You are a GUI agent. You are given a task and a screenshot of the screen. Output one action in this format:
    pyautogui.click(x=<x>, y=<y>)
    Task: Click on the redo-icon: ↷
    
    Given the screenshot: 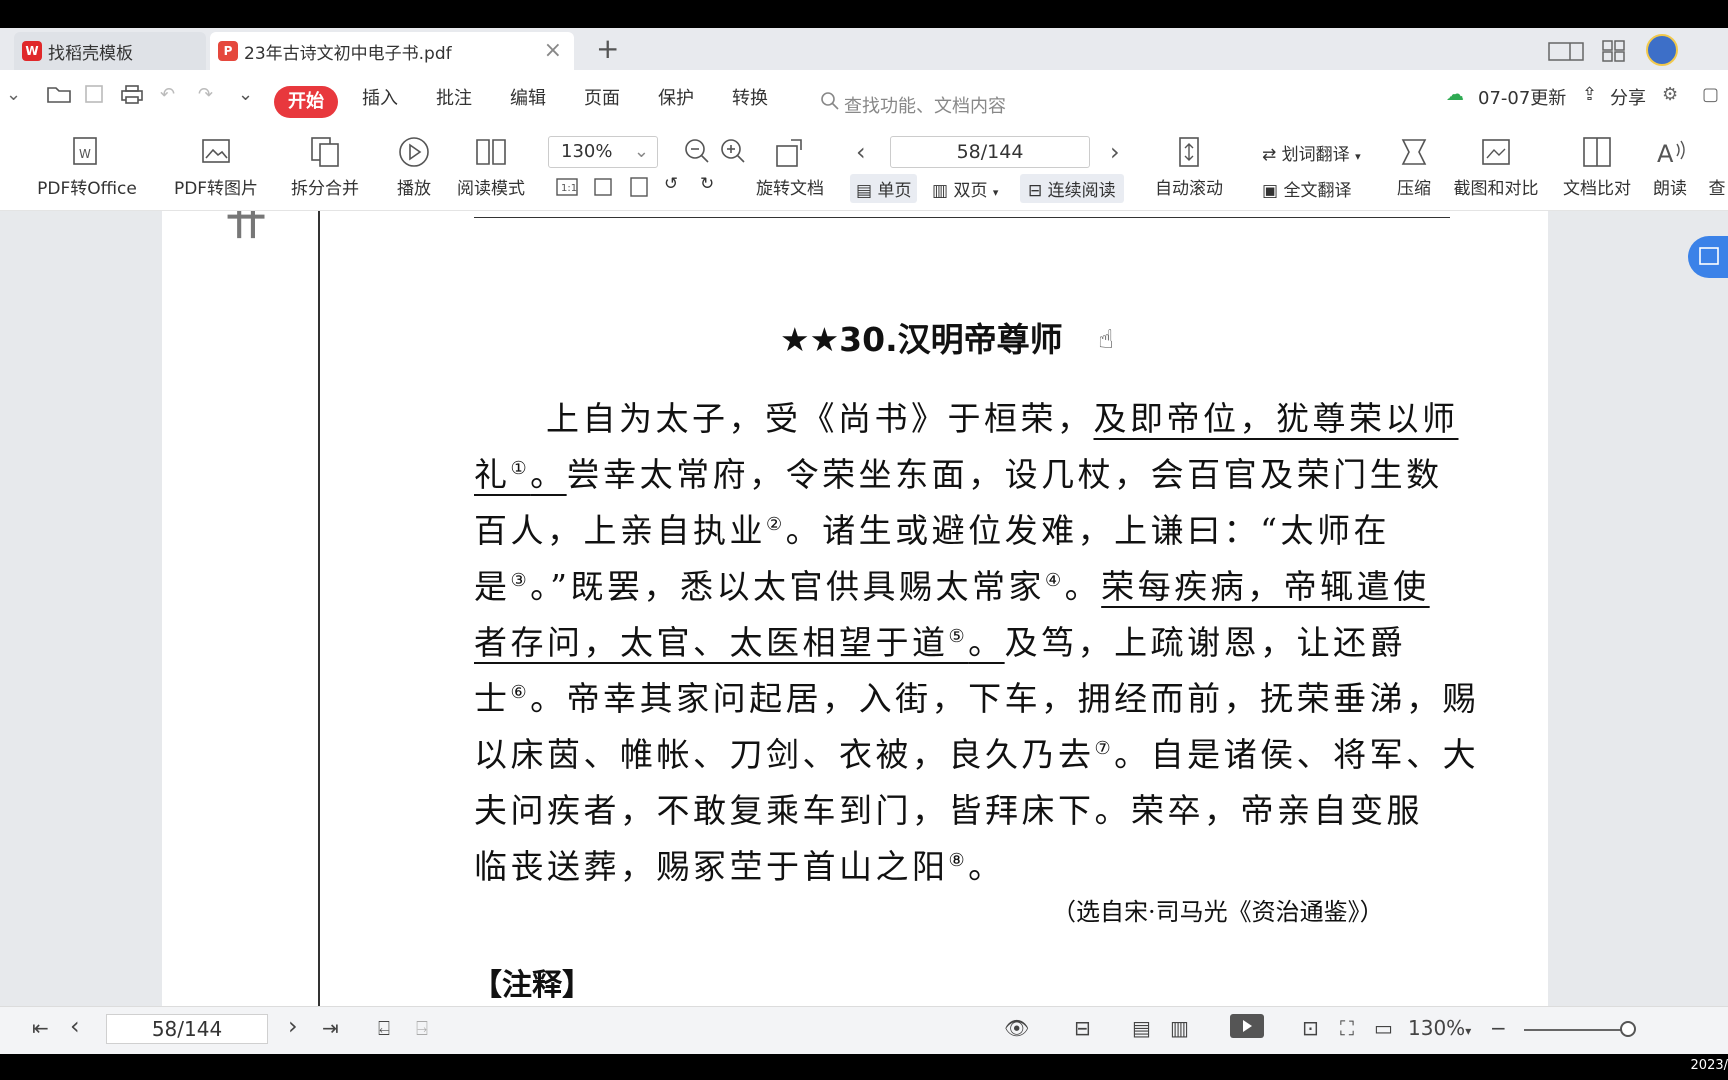 What is the action you would take?
    pyautogui.click(x=205, y=94)
    